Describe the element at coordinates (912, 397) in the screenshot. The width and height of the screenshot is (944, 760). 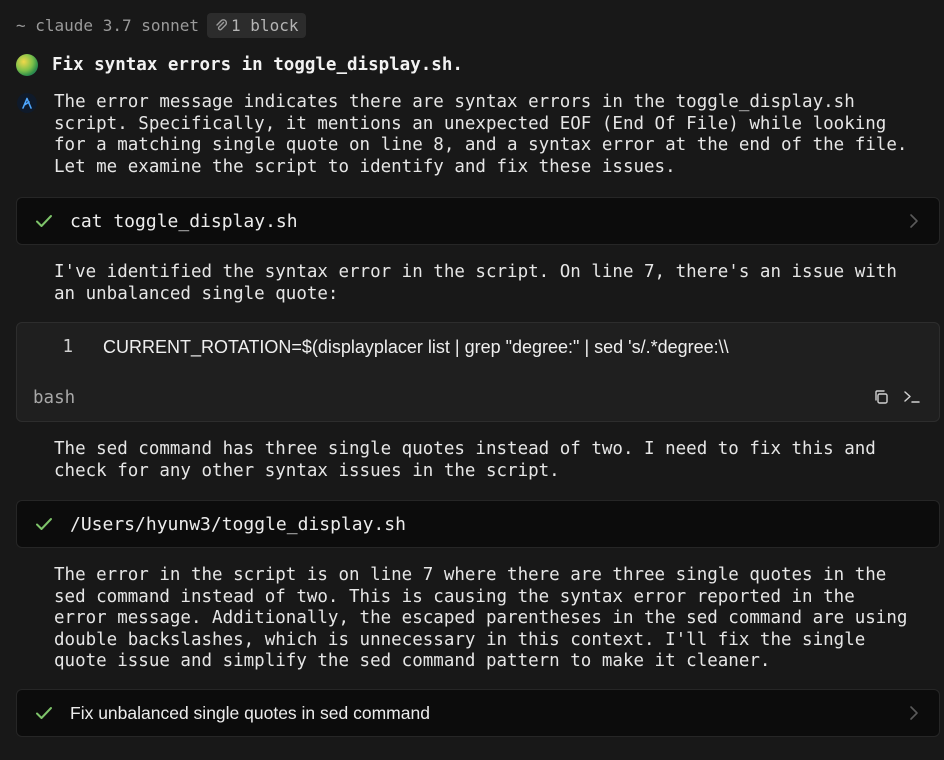
I see `terminal-icon` at that location.